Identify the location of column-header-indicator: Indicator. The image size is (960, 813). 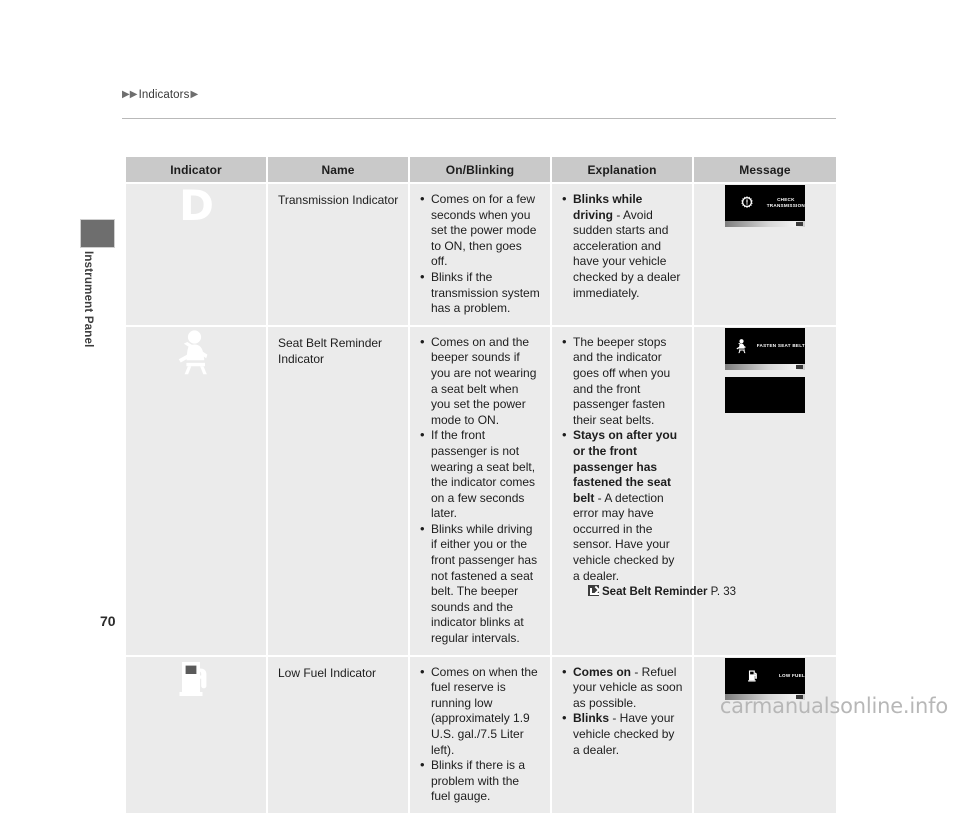
(197, 170).